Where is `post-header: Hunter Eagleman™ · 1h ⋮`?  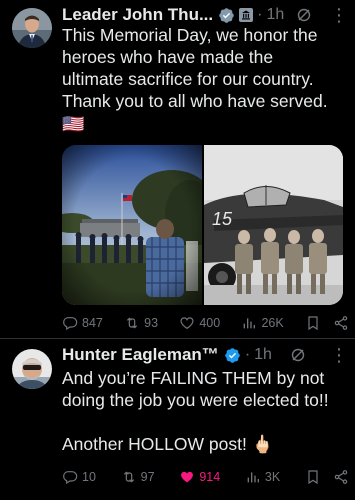 post-header: Hunter Eagleman™ · 1h ⋮ is located at coordinates (205, 355).